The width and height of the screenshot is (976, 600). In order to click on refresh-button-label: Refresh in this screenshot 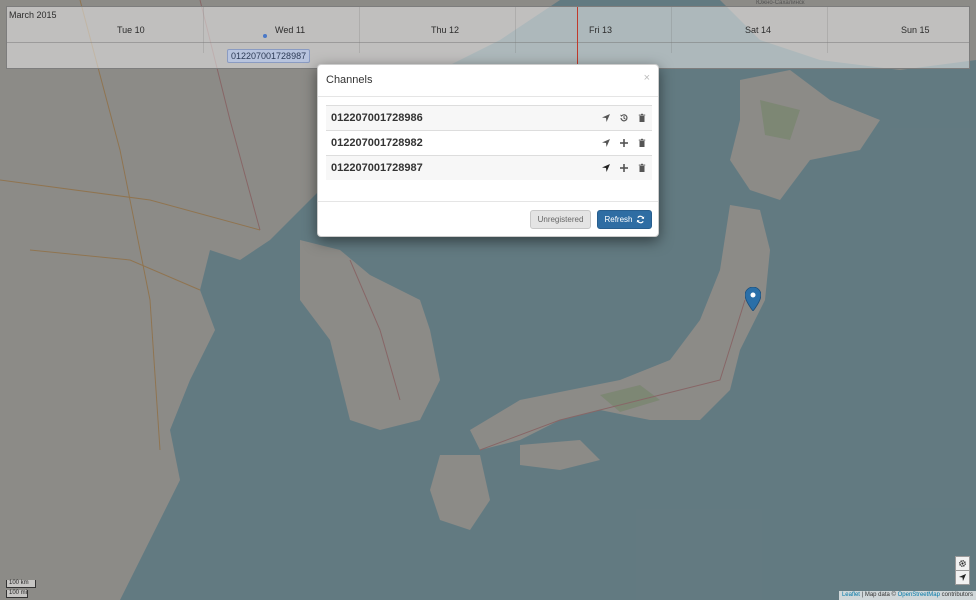, I will do `click(618, 219)`.